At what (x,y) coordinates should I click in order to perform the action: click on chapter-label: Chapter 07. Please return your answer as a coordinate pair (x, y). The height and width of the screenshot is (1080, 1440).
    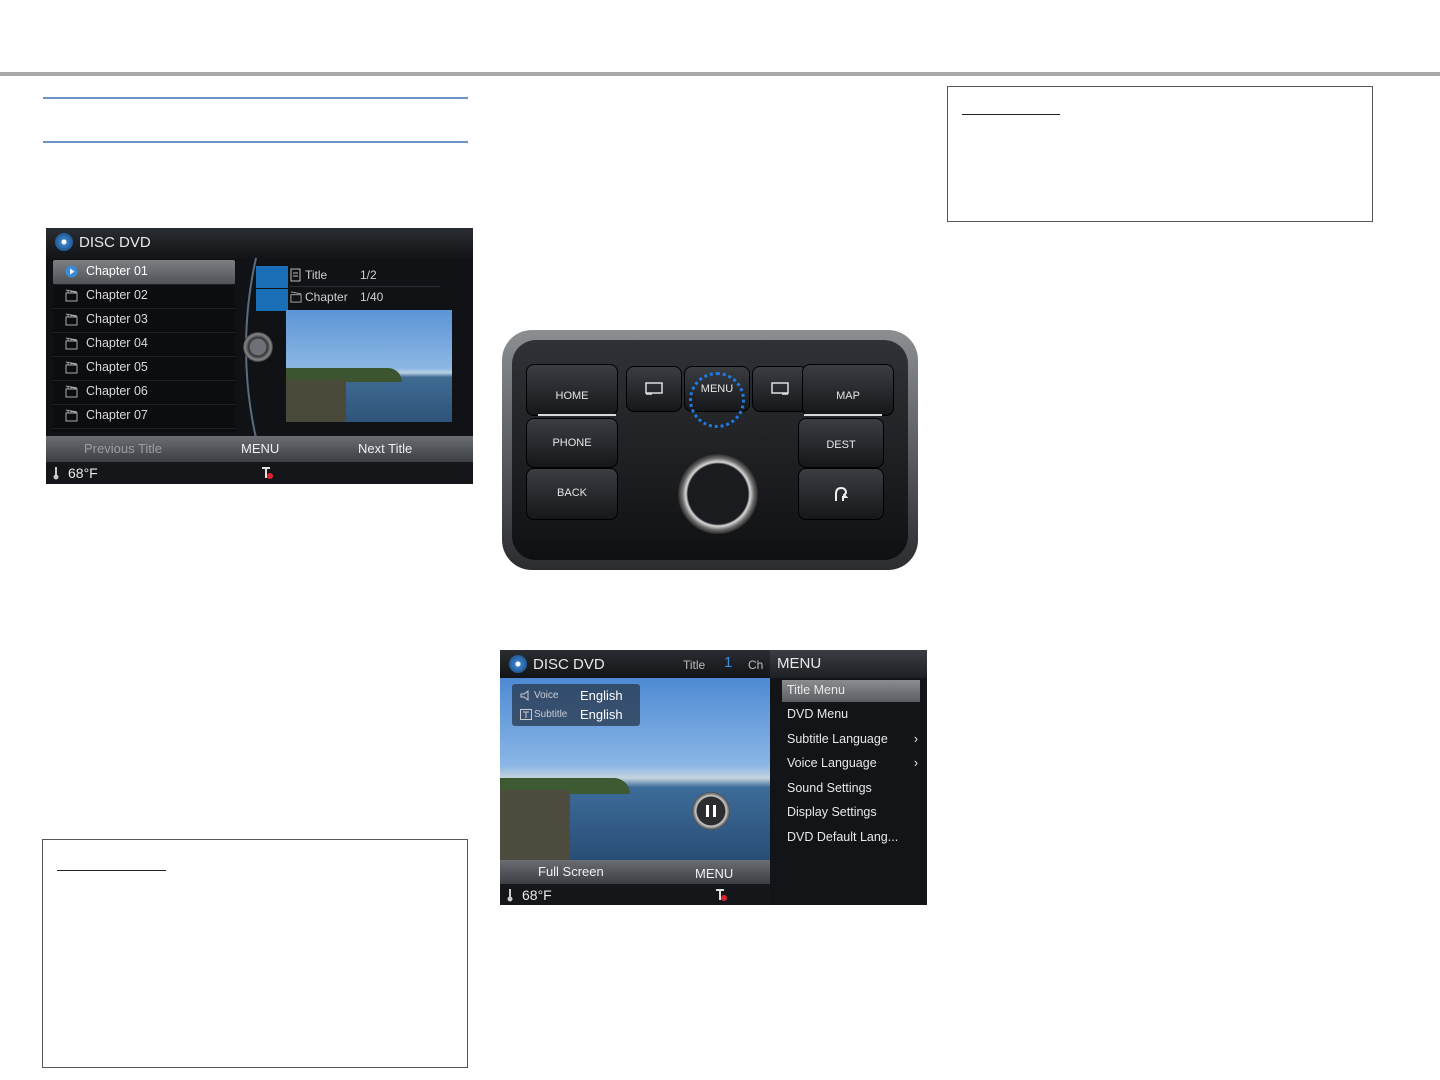
    Looking at the image, I should click on (117, 415).